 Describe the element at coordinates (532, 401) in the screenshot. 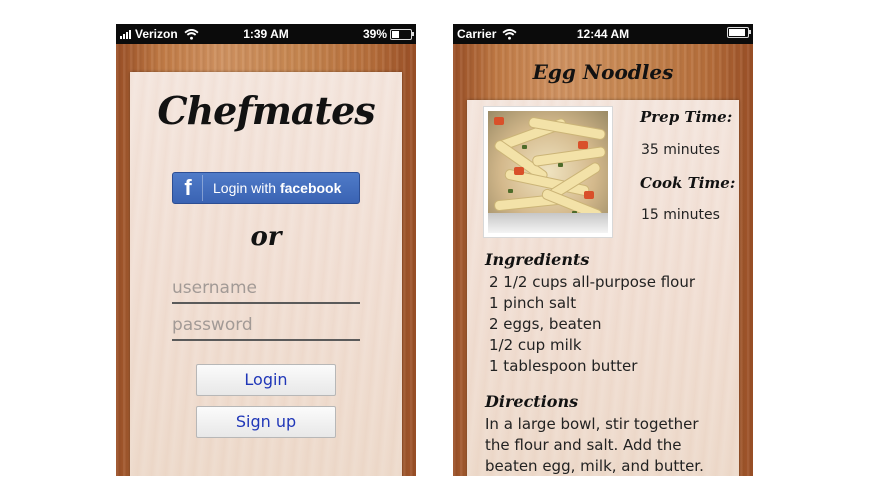

I see `directions-heading: Directions` at that location.